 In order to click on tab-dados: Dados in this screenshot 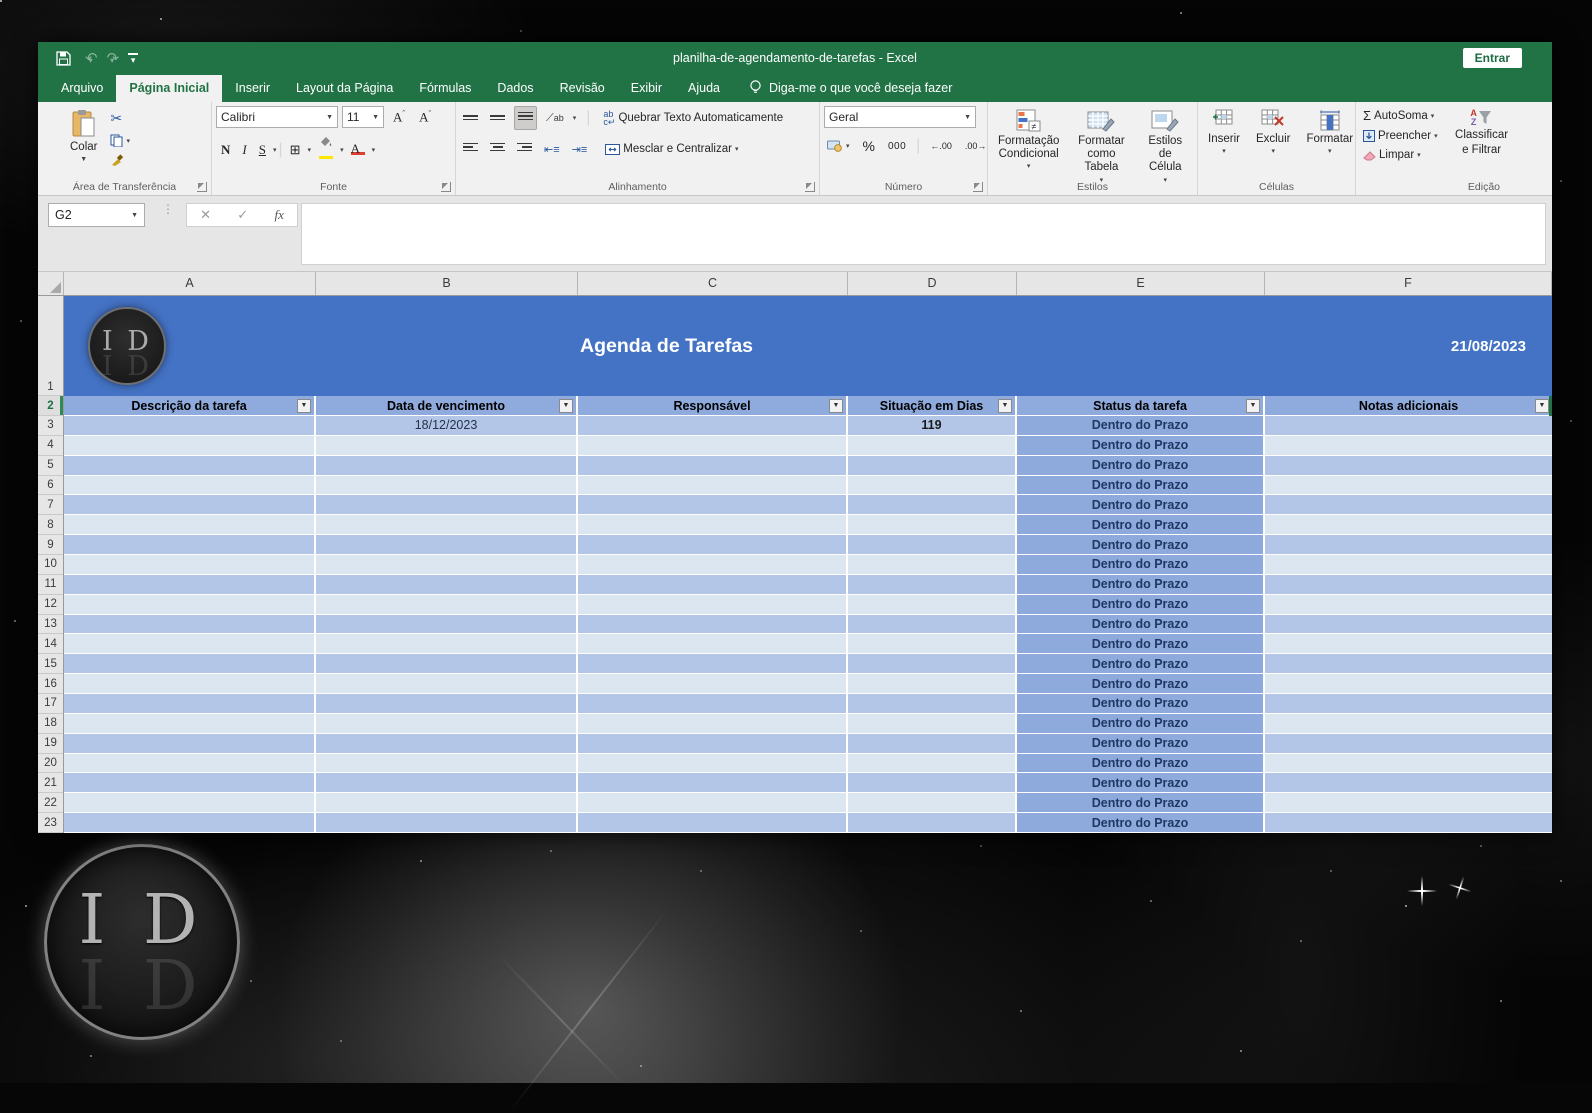, I will do `click(515, 88)`.